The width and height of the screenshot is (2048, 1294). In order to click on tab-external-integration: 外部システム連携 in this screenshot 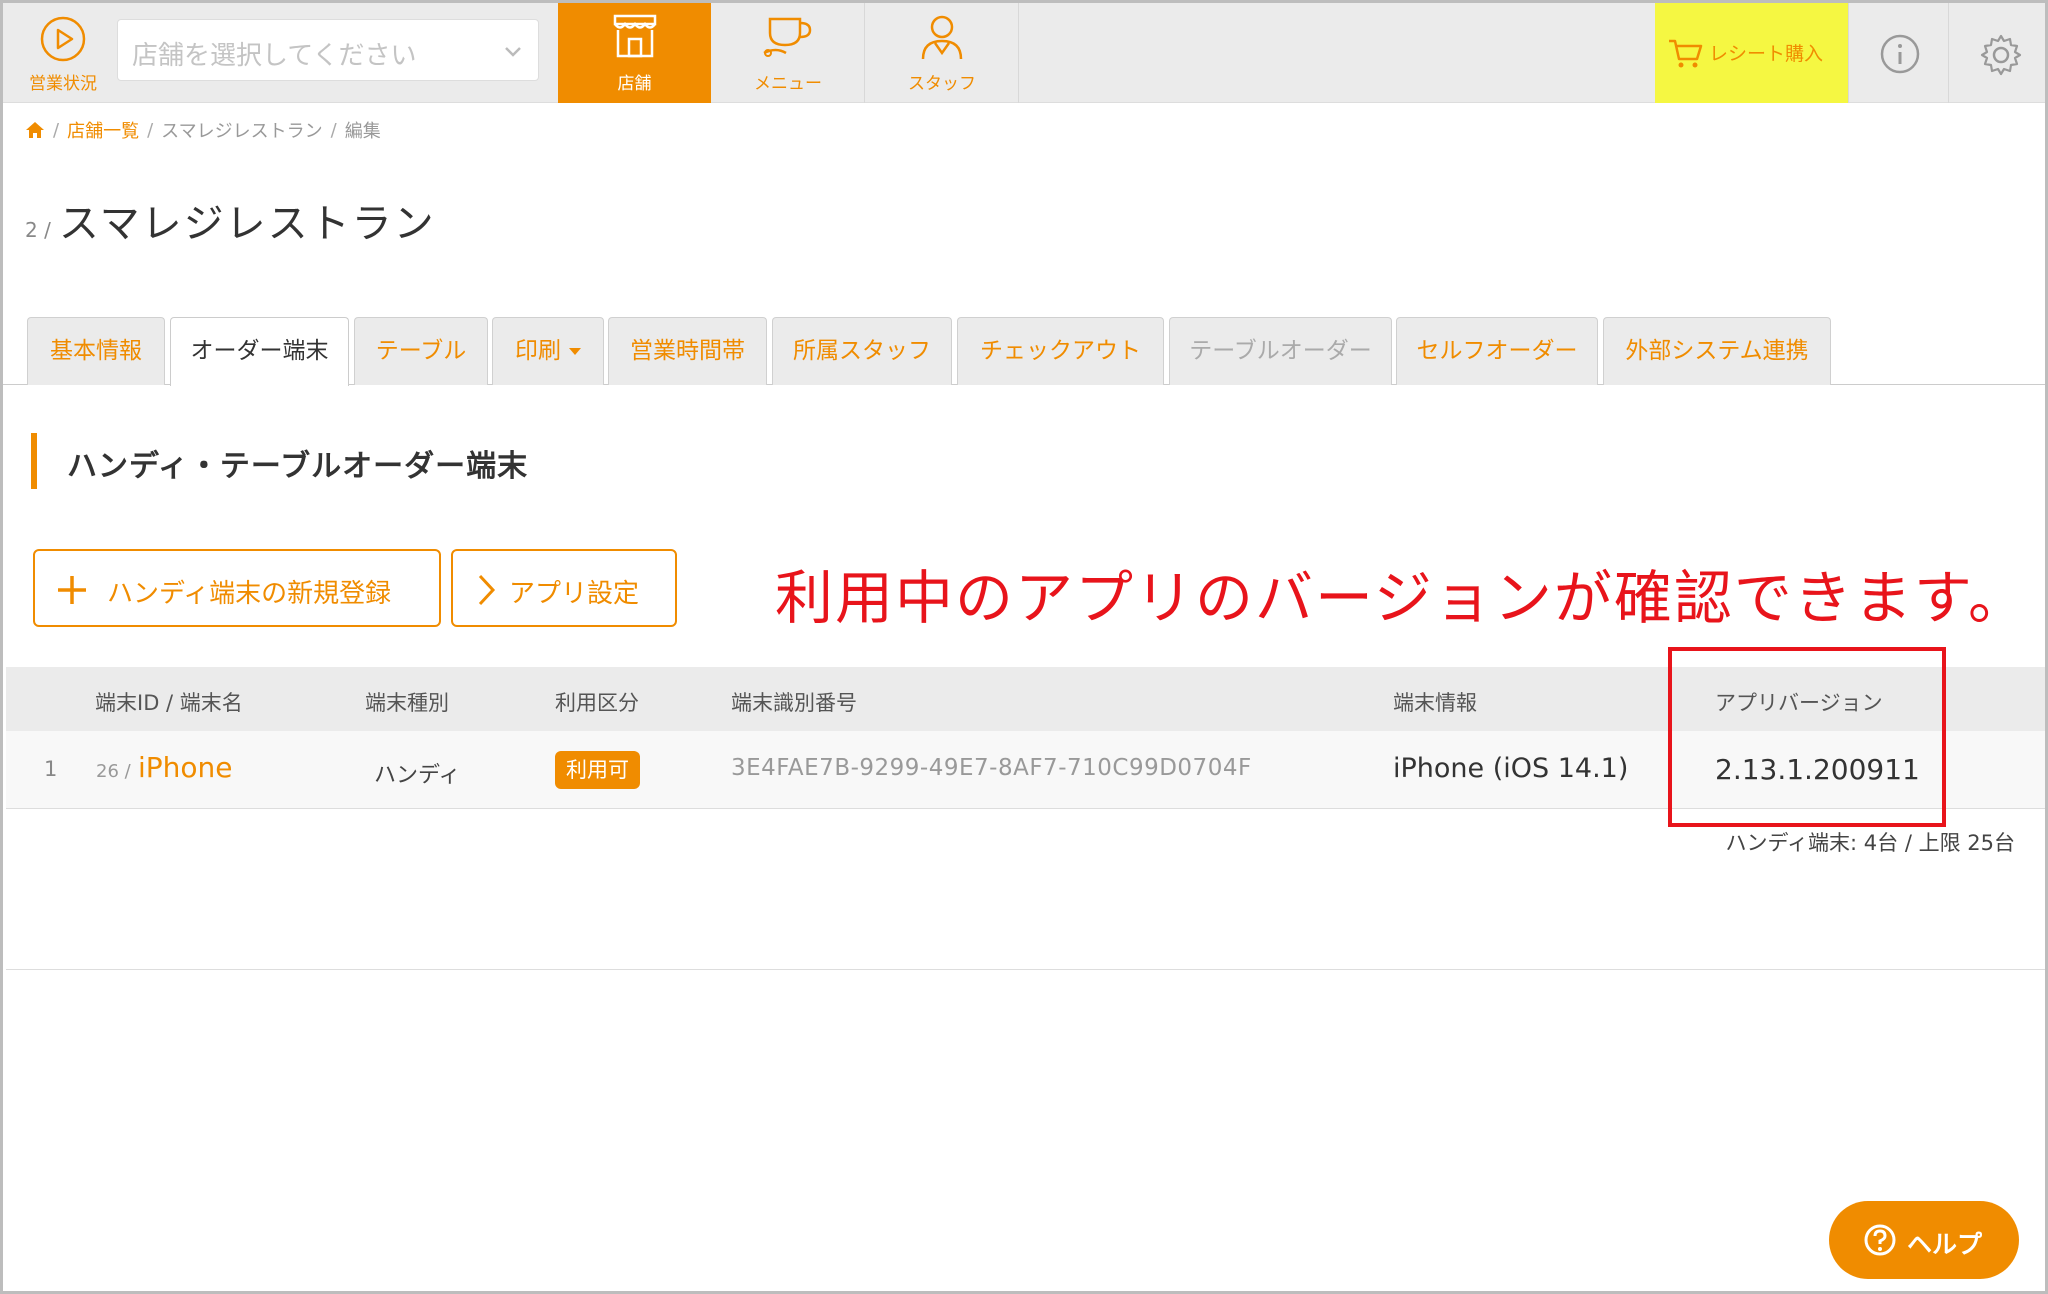, I will do `click(1717, 351)`.